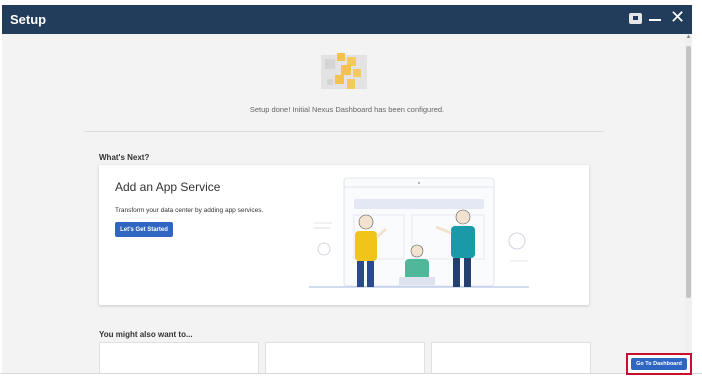 The height and width of the screenshot is (392, 702). I want to click on scroll-thumb, so click(688, 172).